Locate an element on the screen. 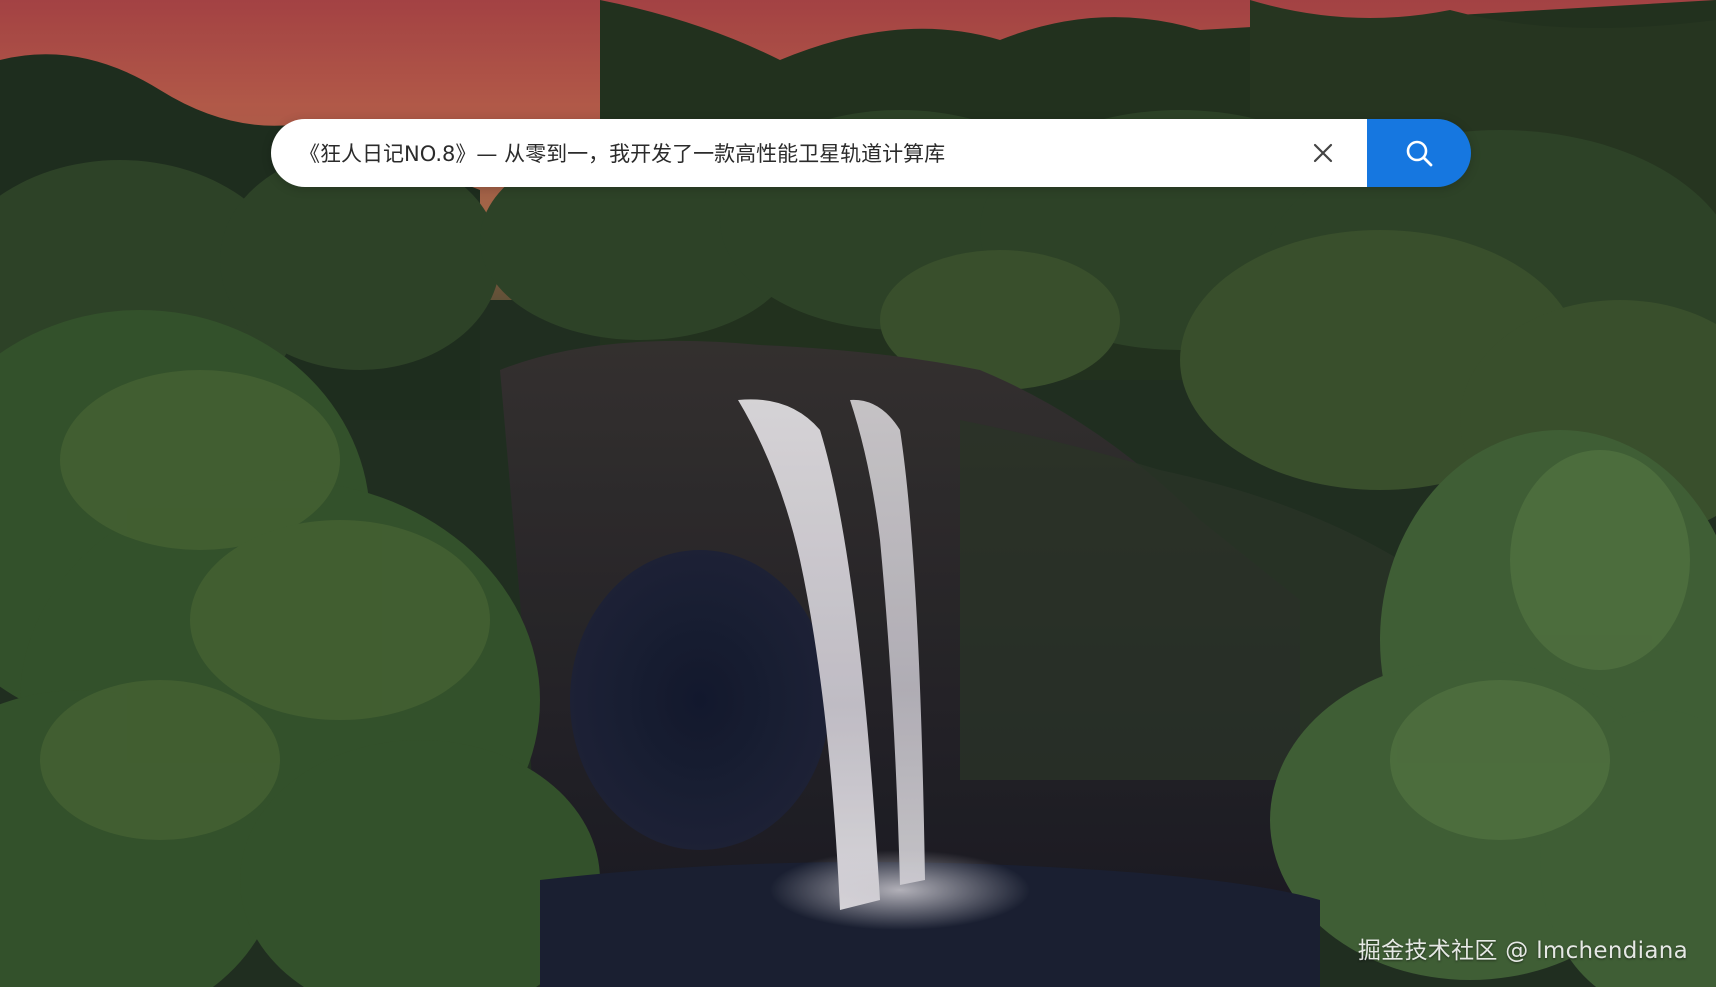  close-icon is located at coordinates (1323, 153).